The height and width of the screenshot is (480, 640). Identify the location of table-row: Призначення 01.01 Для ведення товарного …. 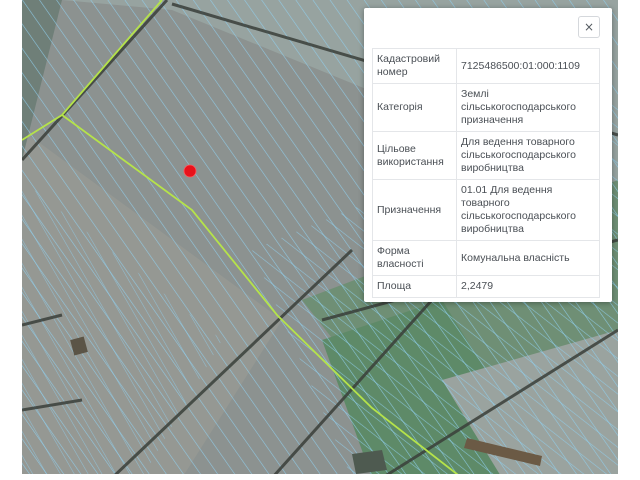
(486, 210).